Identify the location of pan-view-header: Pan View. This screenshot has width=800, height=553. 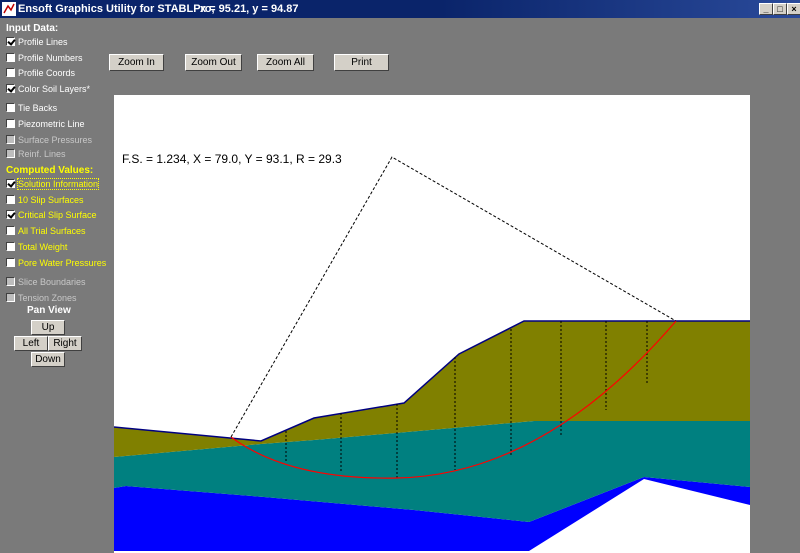
(49, 310).